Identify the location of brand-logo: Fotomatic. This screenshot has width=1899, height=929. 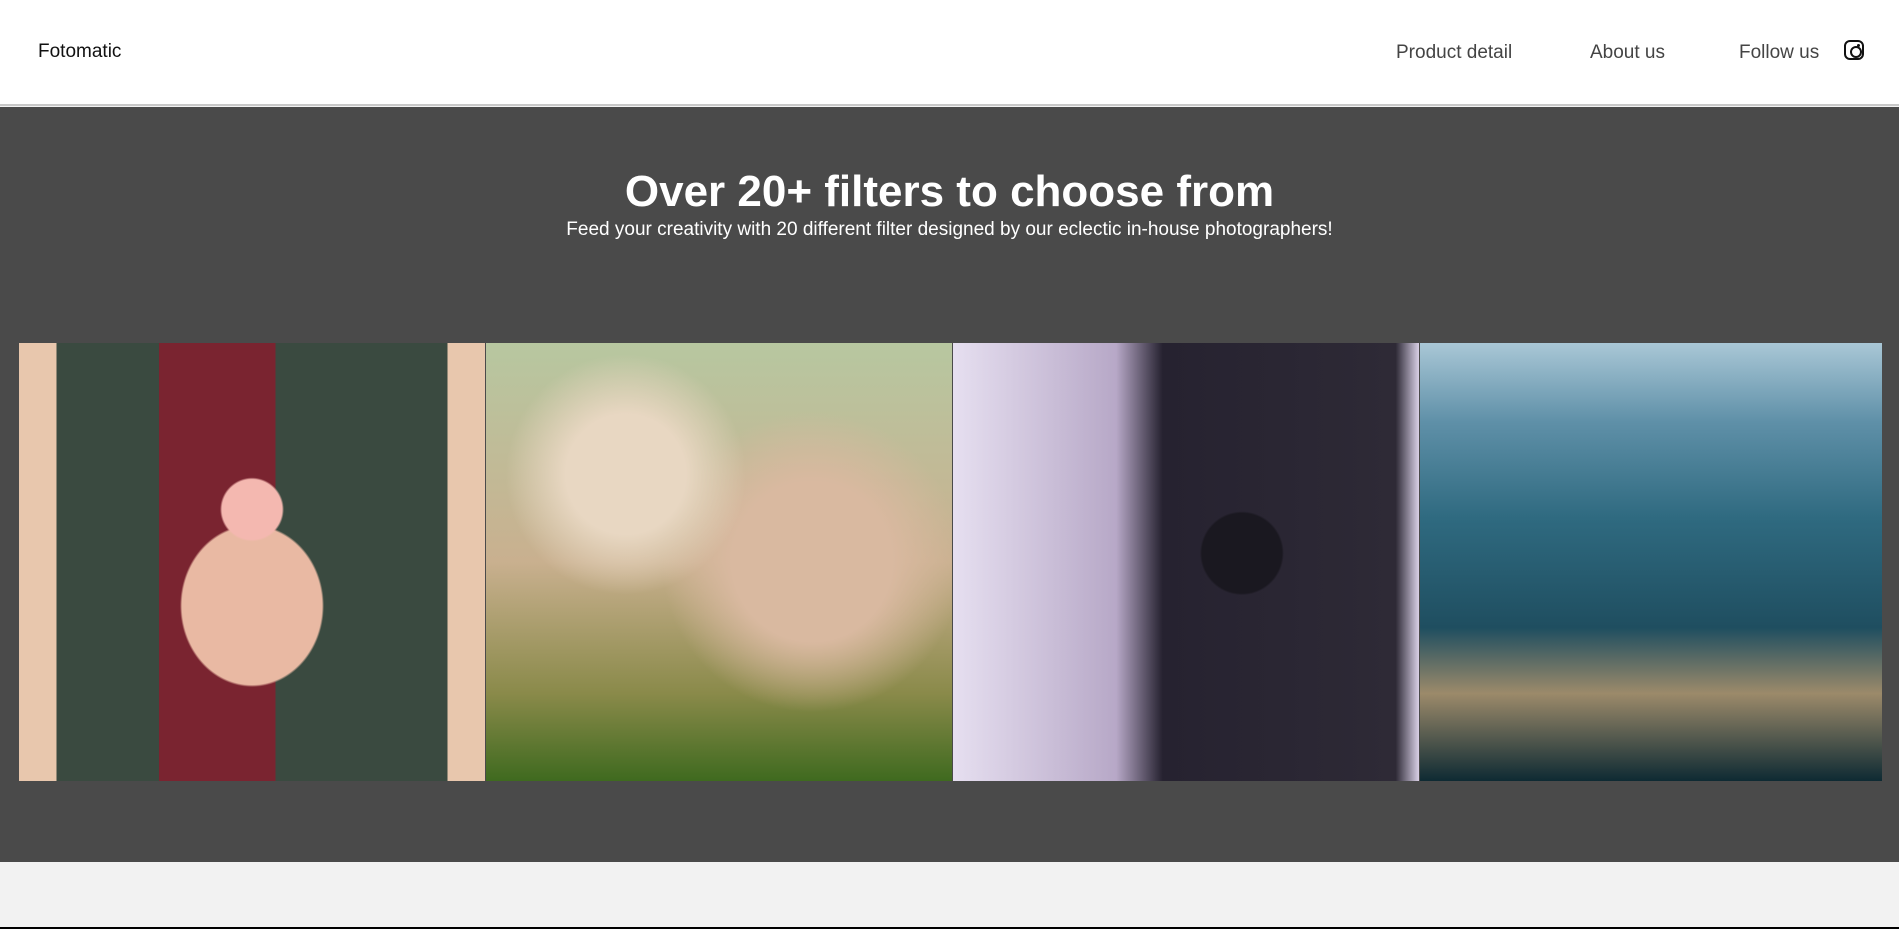
(79, 52).